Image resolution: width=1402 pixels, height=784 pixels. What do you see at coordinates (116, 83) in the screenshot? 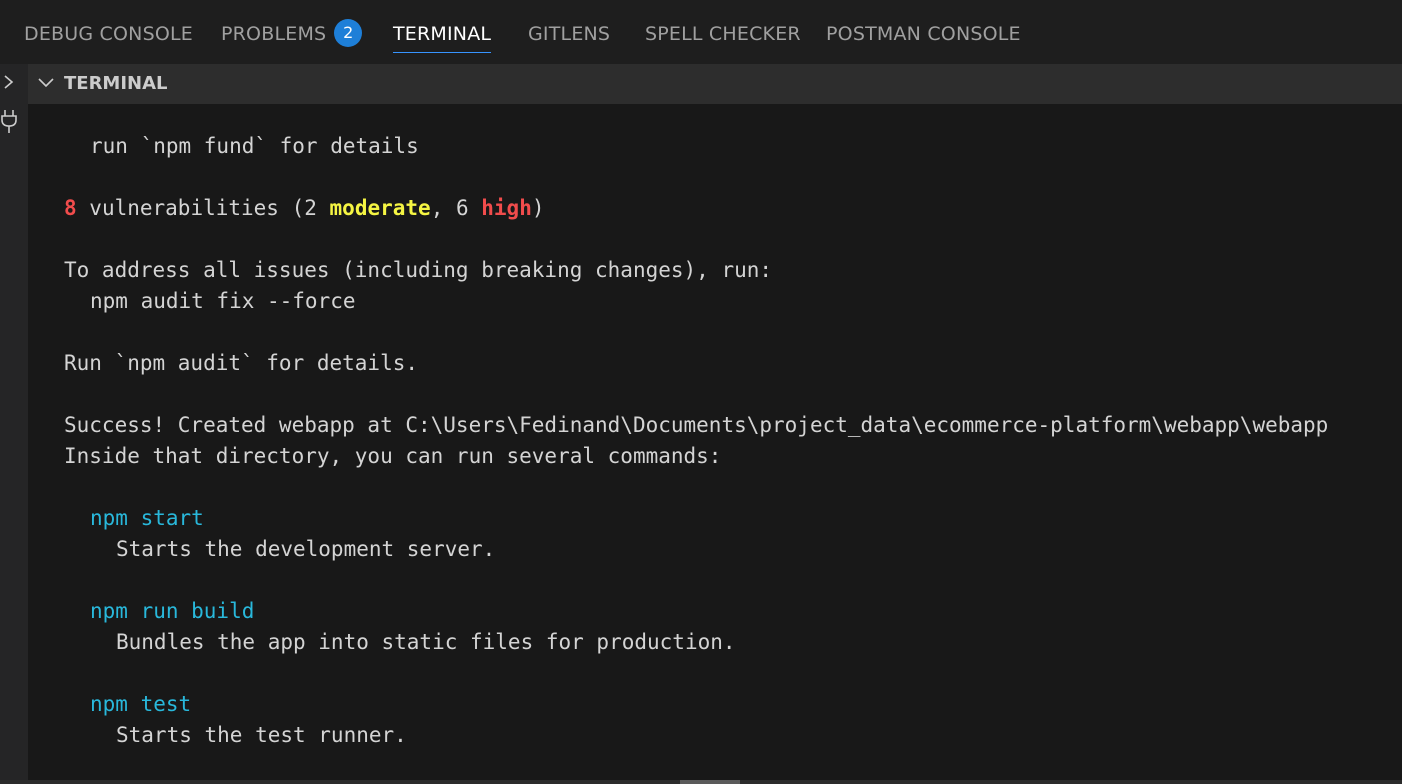
I see `section-title: TERMINAL` at bounding box center [116, 83].